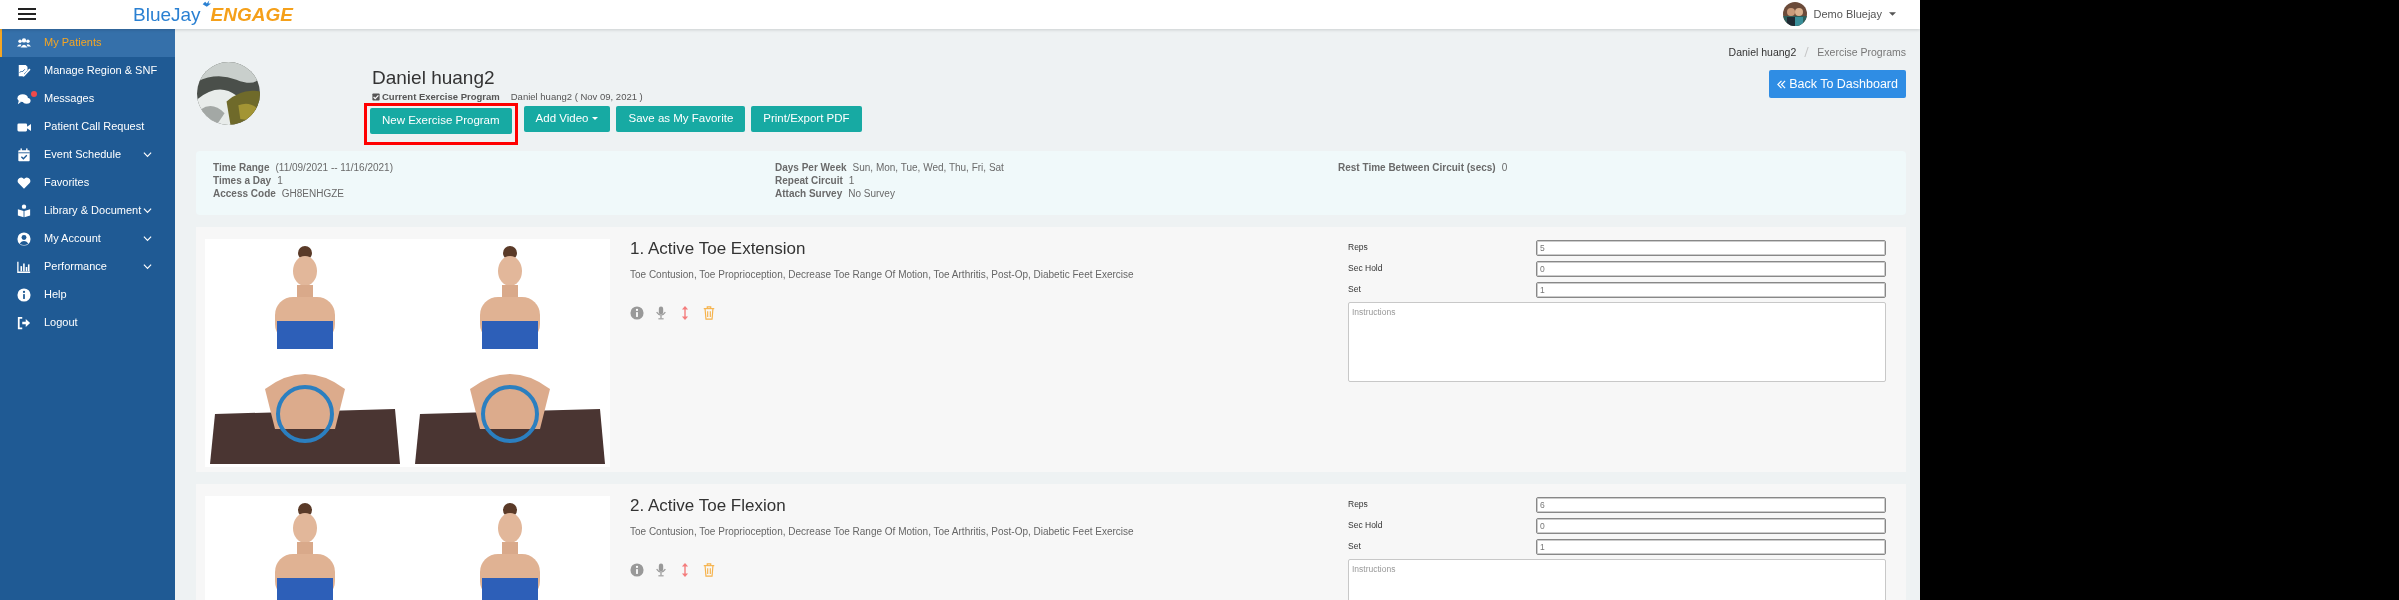  Describe the element at coordinates (809, 193) in the screenshot. I see `info-label: Attach Survey` at that location.